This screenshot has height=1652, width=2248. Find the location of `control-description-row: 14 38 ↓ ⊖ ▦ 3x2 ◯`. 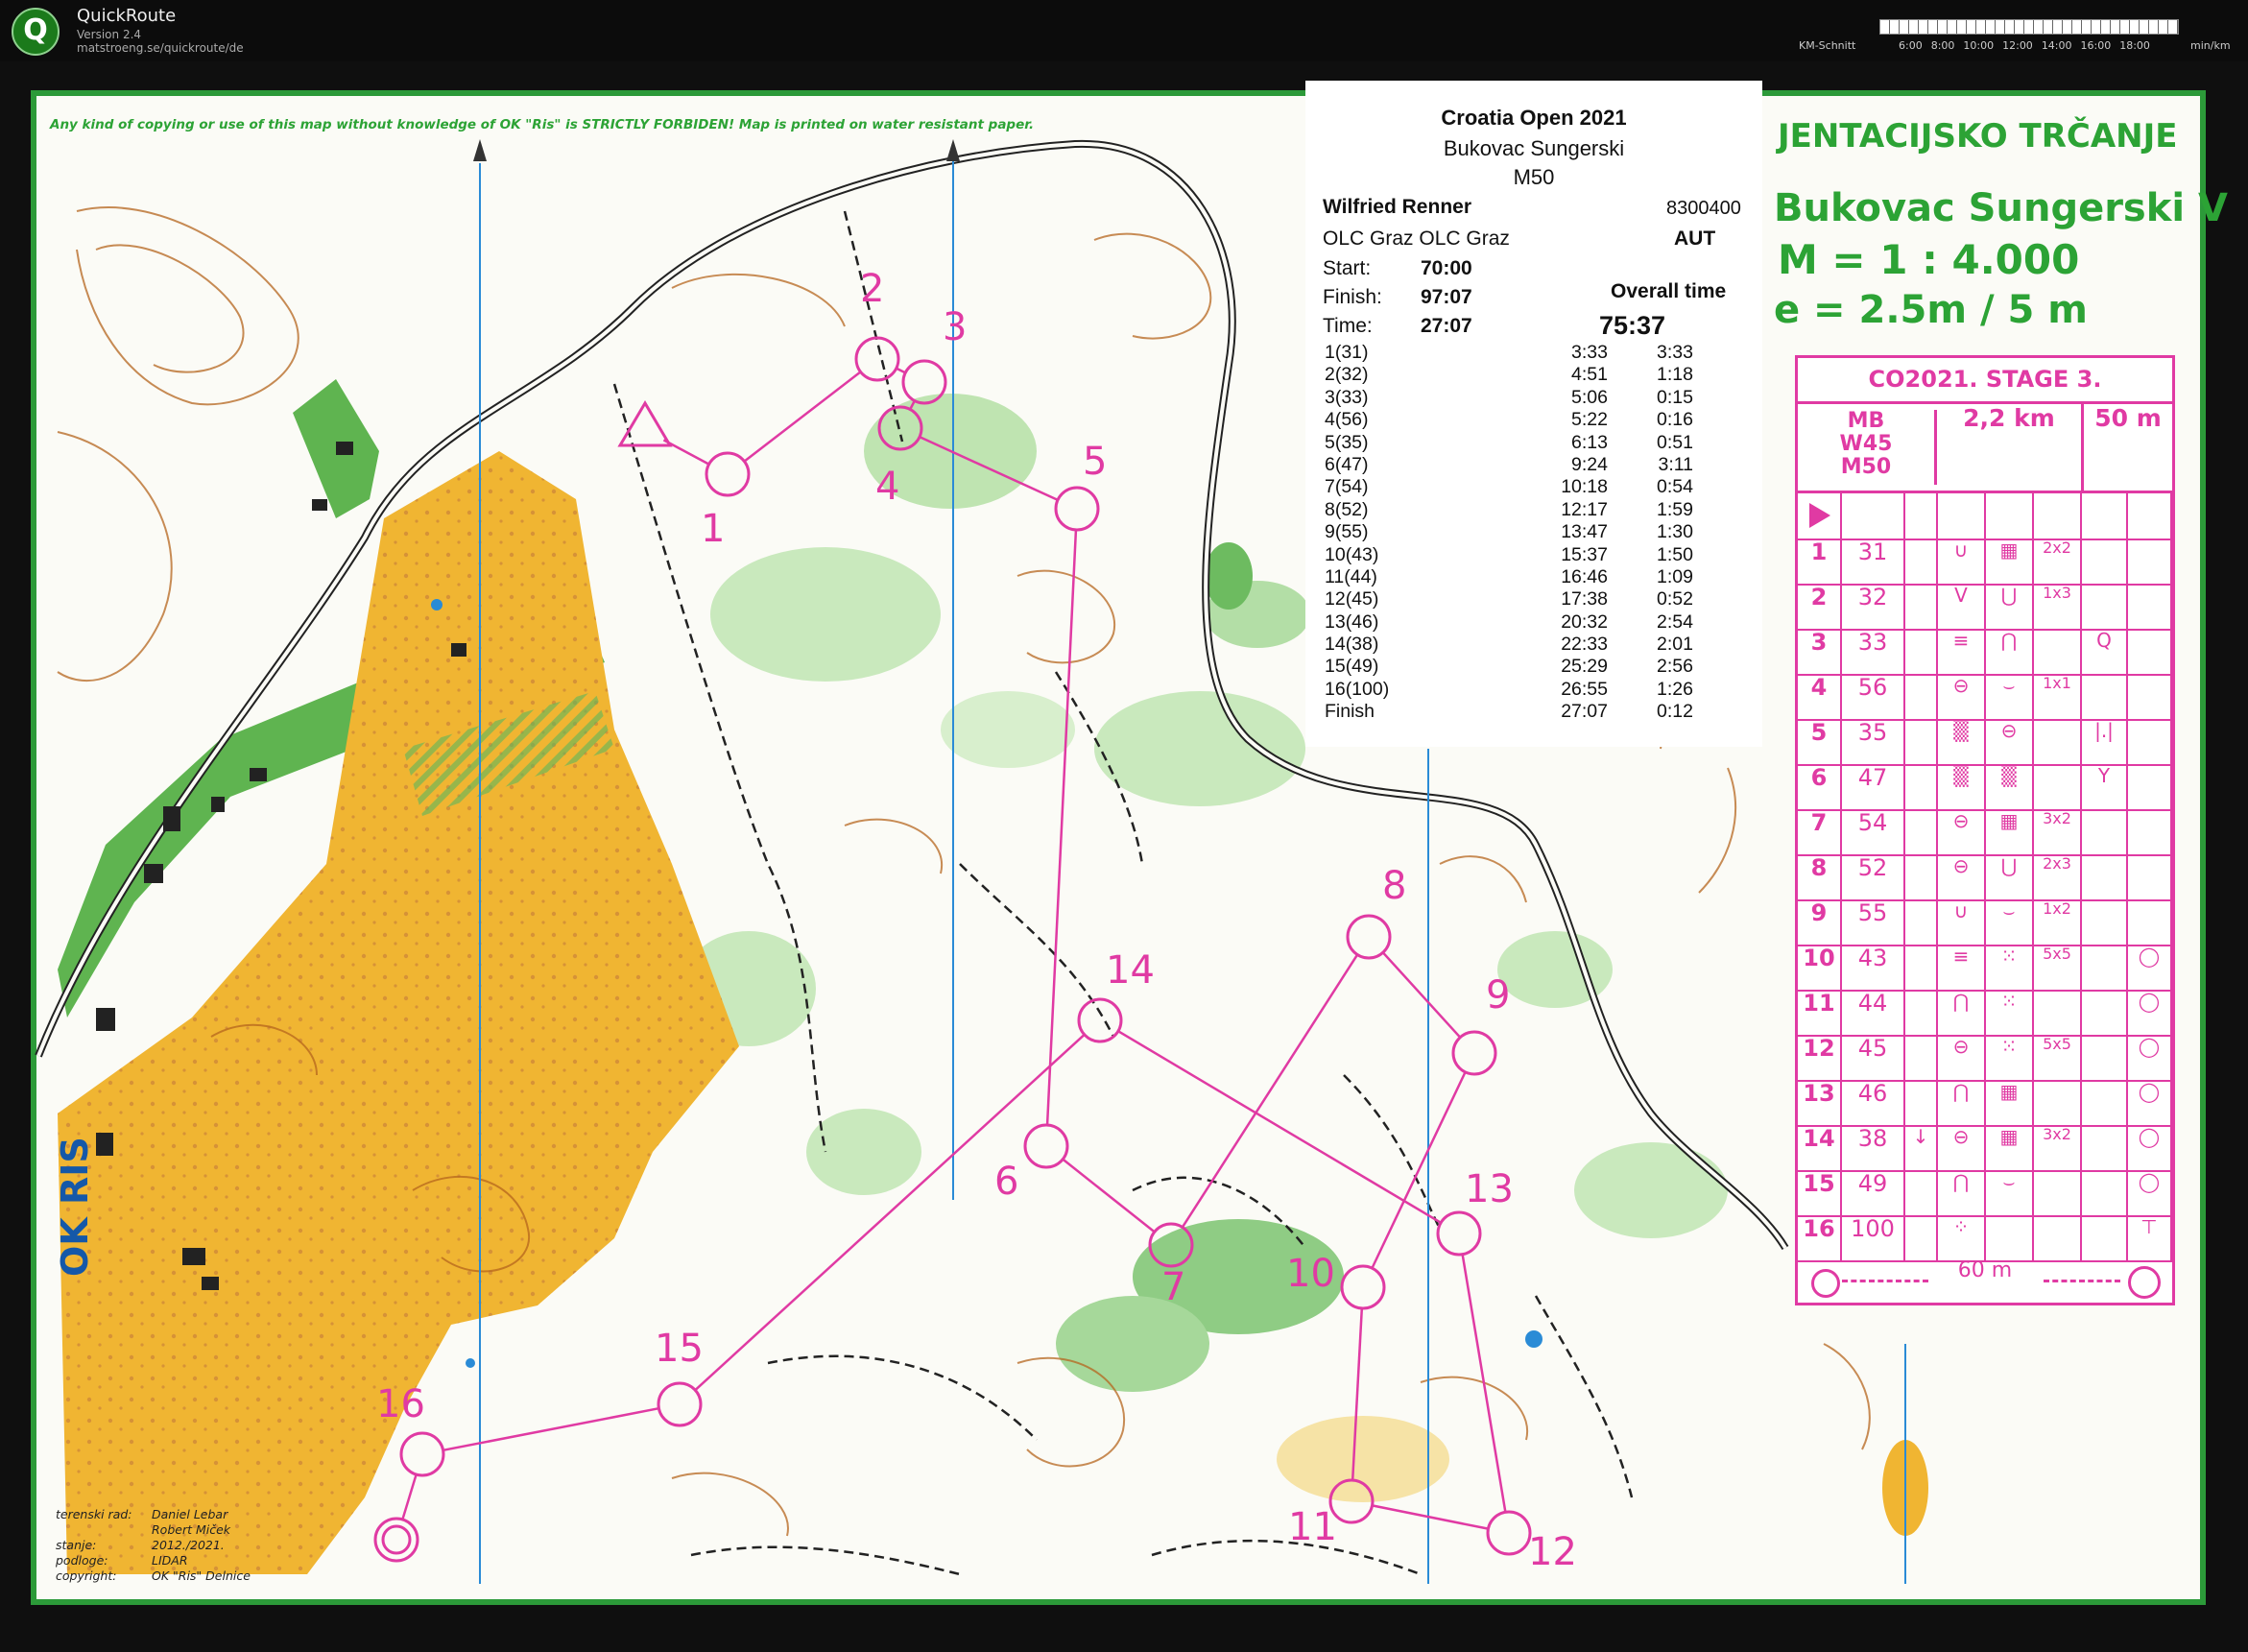

control-description-row: 14 38 ↓ ⊖ ▦ 3x2 ◯ is located at coordinates (1985, 1148).